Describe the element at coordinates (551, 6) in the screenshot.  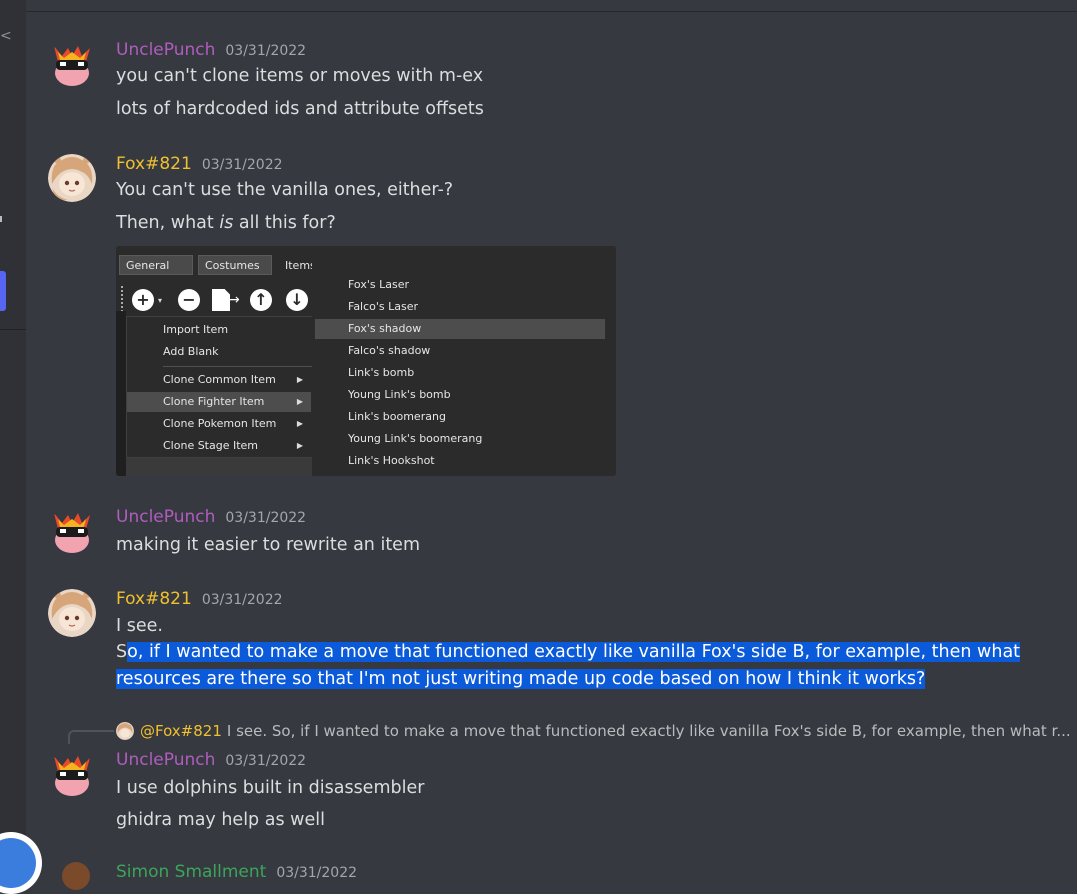
I see `top-divider` at that location.